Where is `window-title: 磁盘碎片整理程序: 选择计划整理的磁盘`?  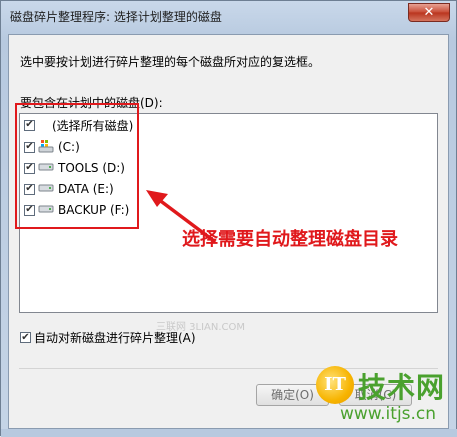 window-title: 磁盘碎片整理程序: 选择计划整理的磁盘 is located at coordinates (116, 17).